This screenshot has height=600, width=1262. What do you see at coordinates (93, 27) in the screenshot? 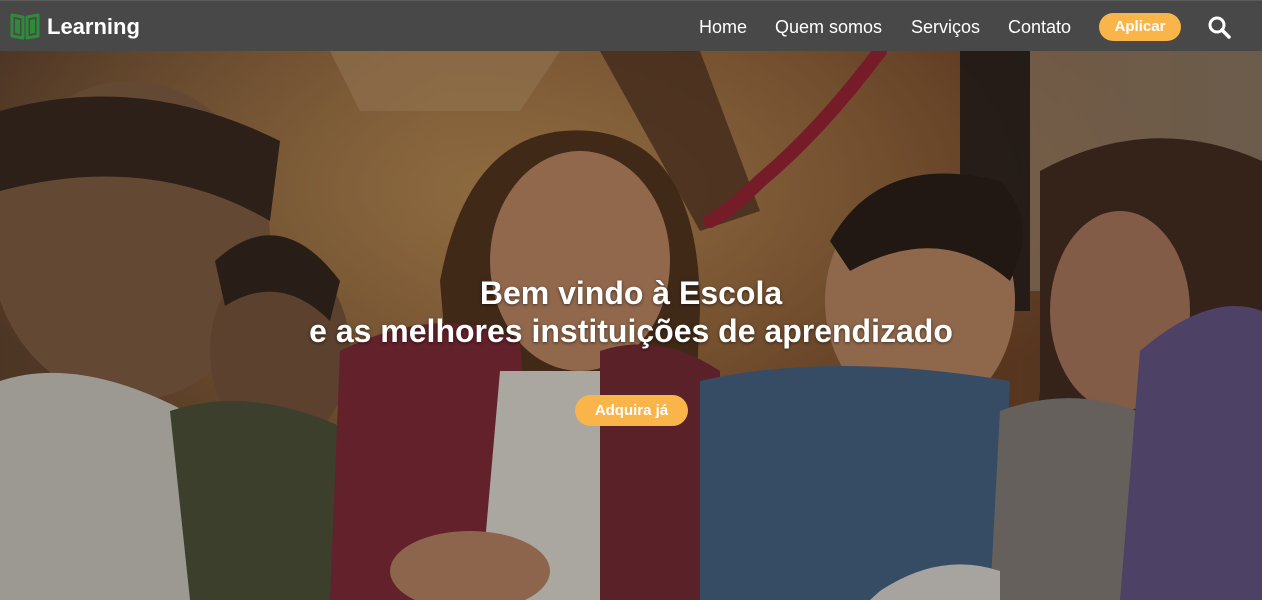
I see `brand-name: Learning` at bounding box center [93, 27].